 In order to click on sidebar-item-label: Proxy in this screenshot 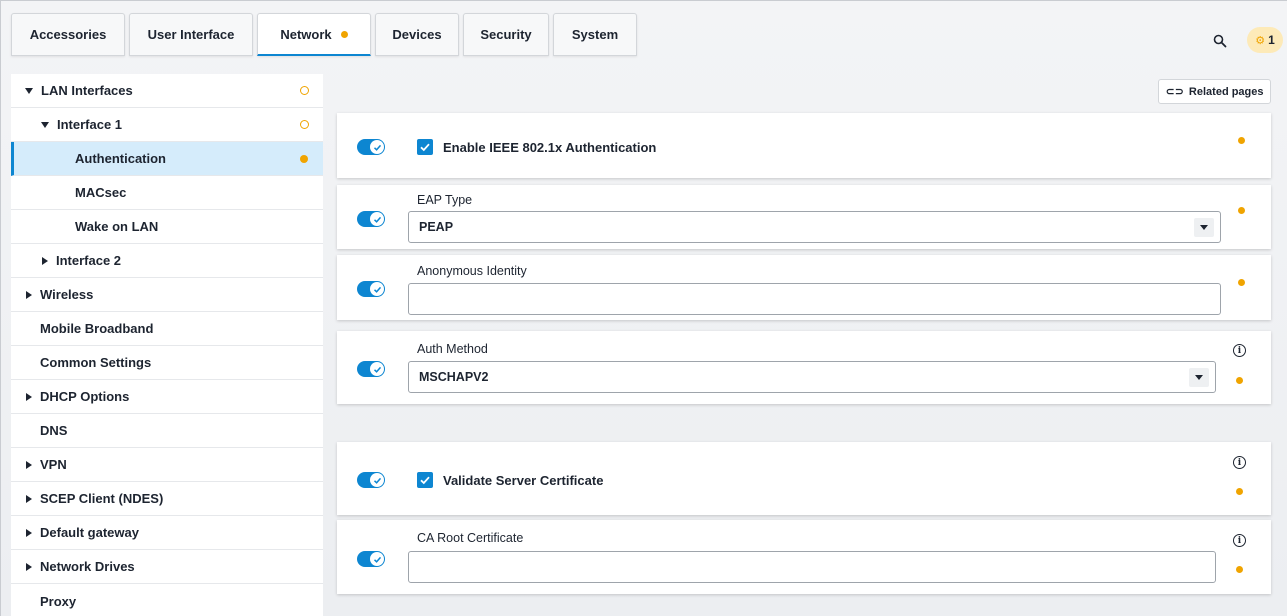, I will do `click(58, 601)`.